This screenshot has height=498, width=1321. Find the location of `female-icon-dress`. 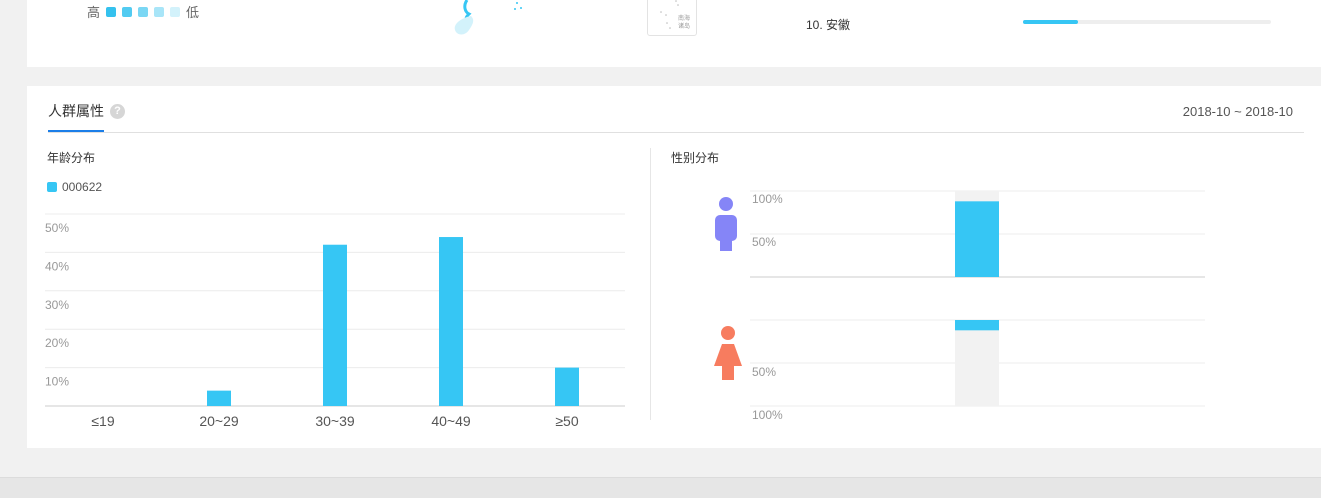

female-icon-dress is located at coordinates (728, 355).